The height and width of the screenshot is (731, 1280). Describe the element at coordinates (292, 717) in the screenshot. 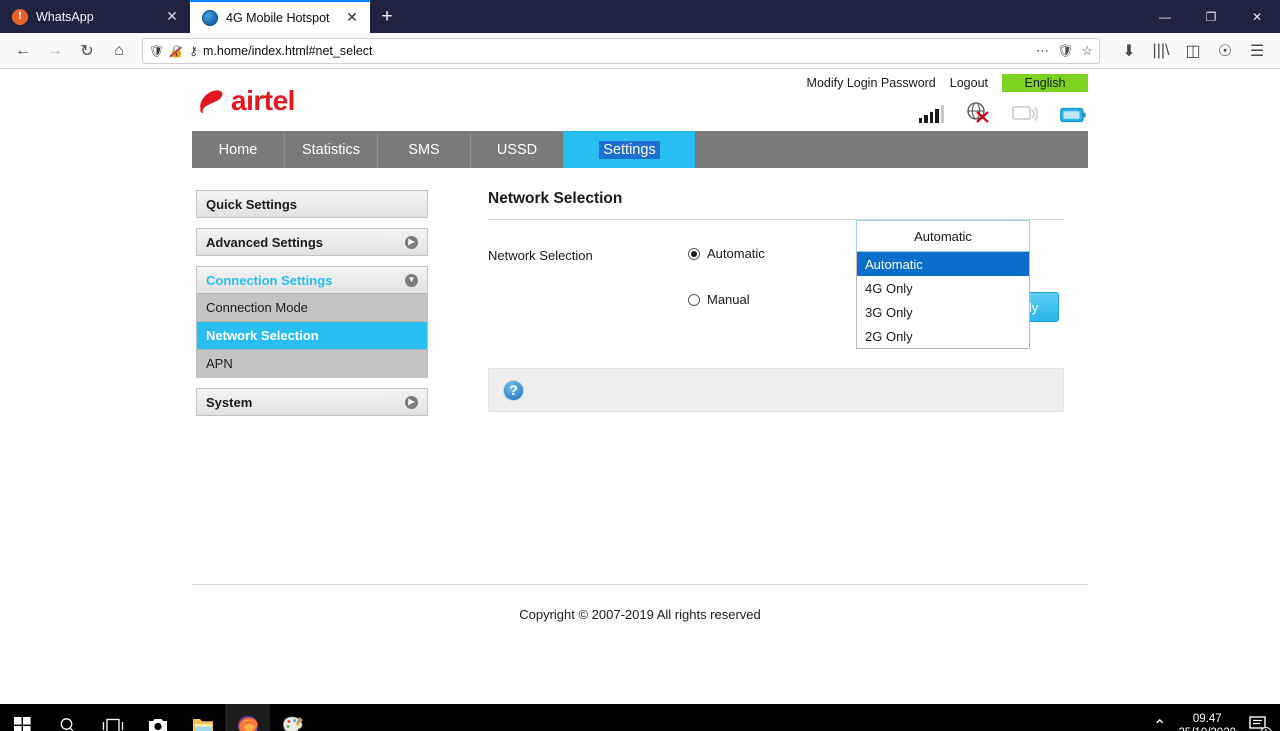

I see `paint-icon` at that location.